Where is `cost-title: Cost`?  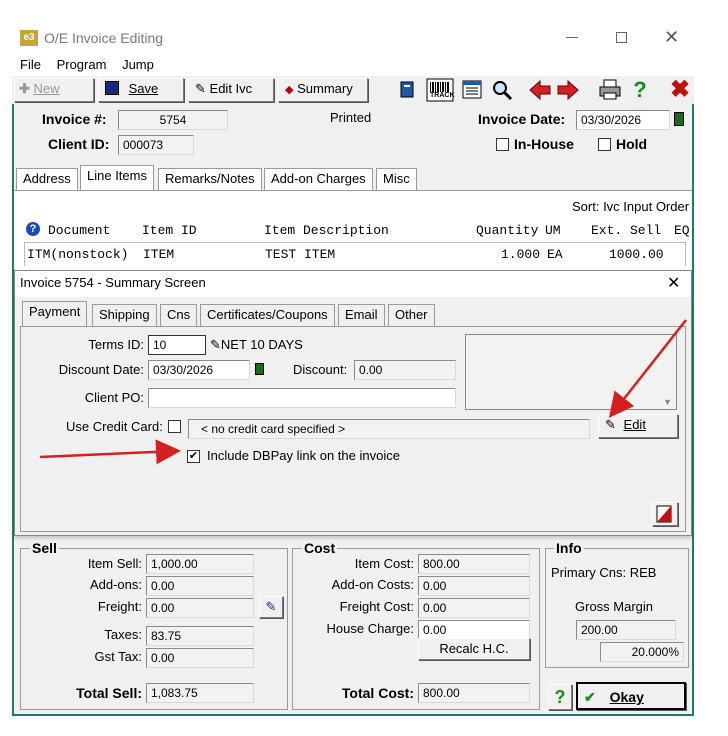
cost-title: Cost is located at coordinates (320, 548).